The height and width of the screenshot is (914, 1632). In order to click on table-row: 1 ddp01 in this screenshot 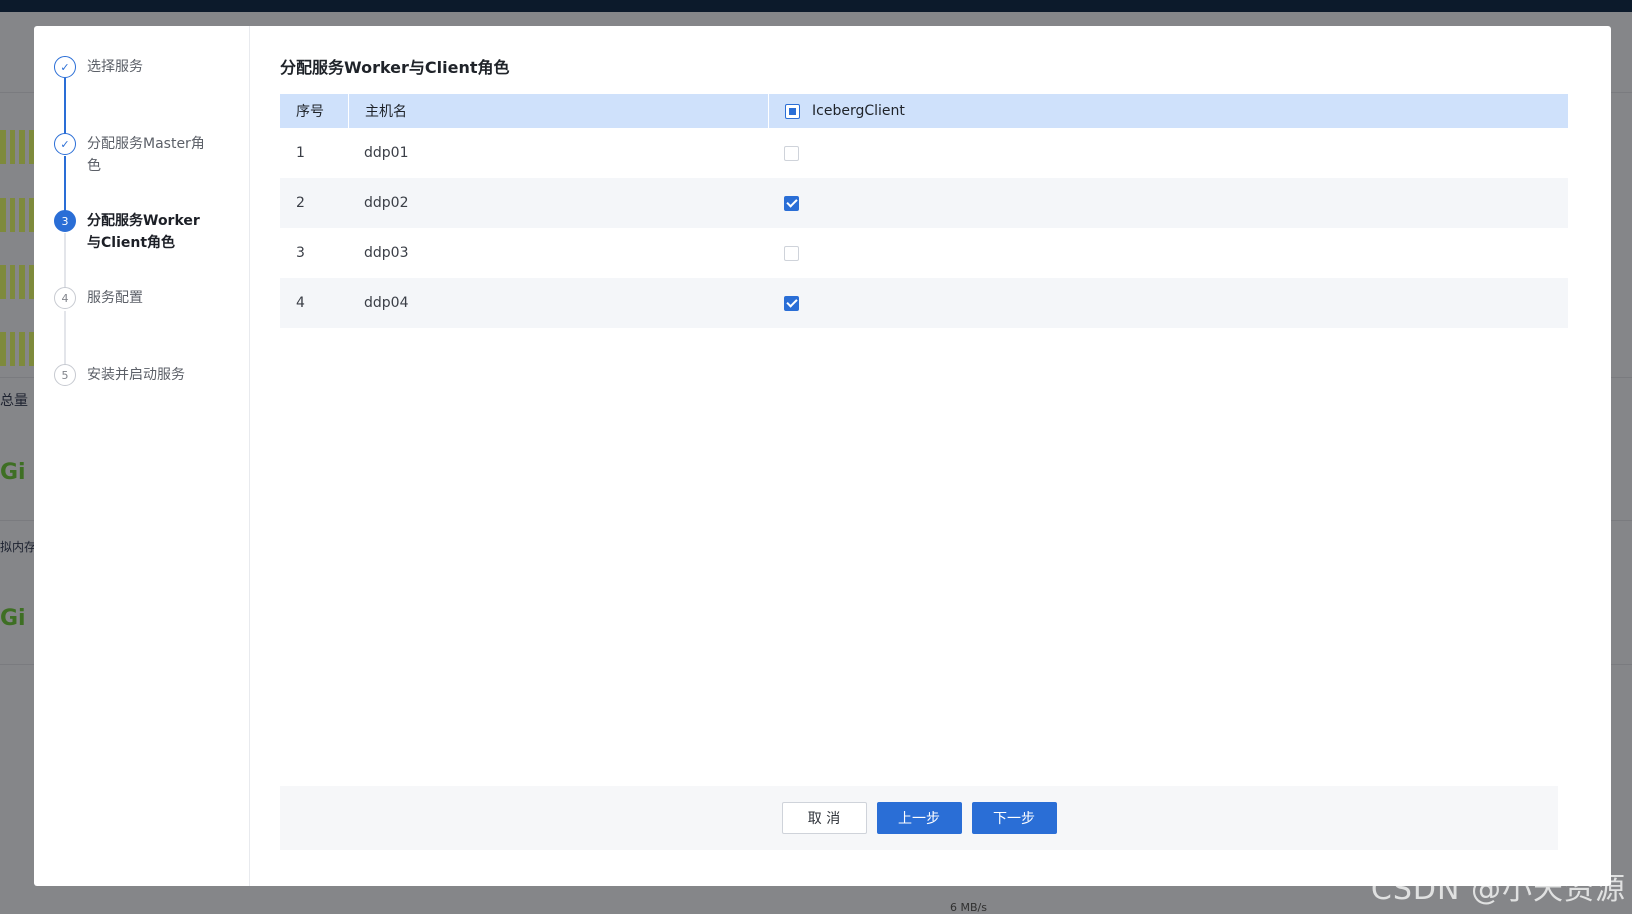, I will do `click(924, 153)`.